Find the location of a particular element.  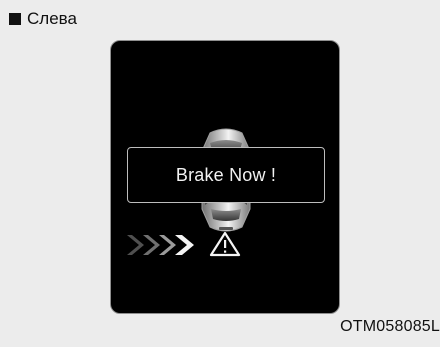

brake-now-alert: Brake Now ! is located at coordinates (226, 175).